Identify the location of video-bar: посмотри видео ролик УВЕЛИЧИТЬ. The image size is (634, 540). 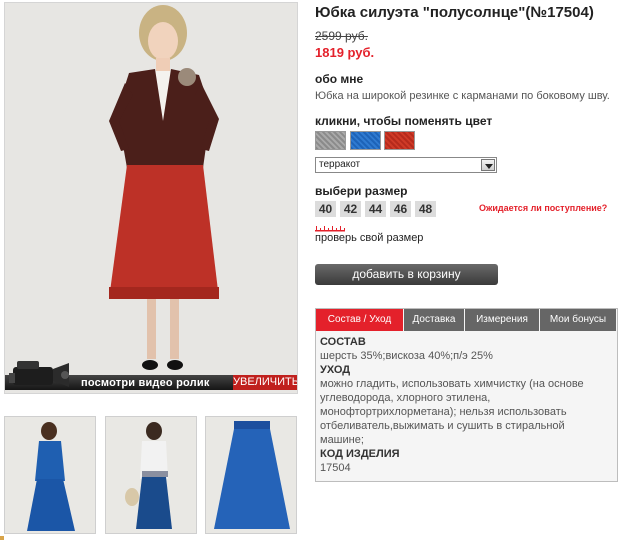
(151, 377).